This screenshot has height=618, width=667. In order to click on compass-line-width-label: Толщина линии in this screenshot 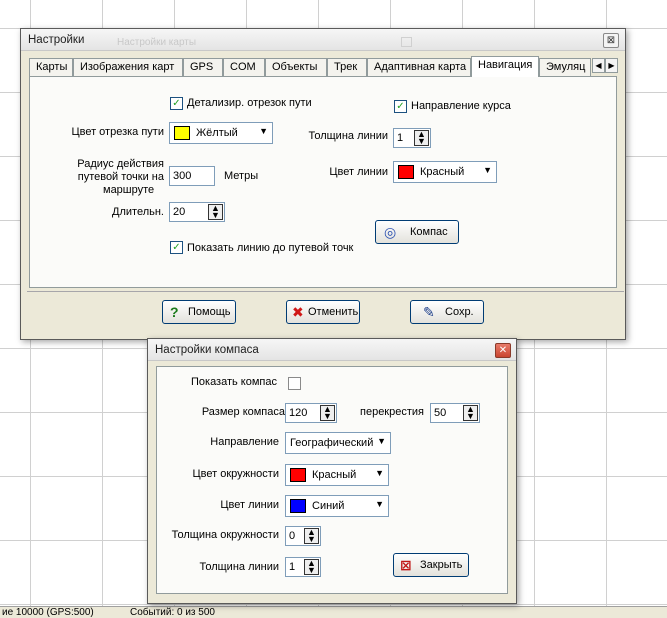, I will do `click(239, 567)`.